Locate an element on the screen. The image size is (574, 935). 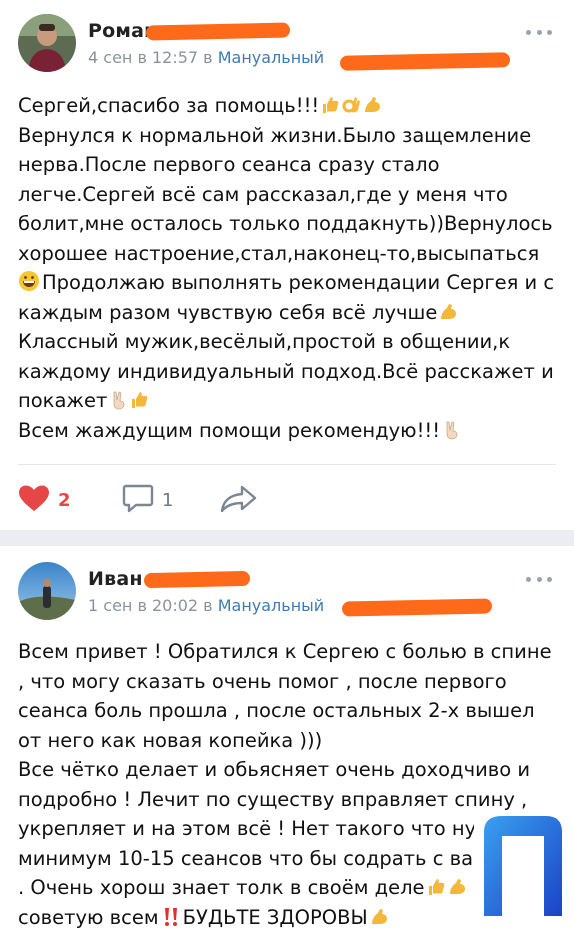
share-icon is located at coordinates (239, 500).